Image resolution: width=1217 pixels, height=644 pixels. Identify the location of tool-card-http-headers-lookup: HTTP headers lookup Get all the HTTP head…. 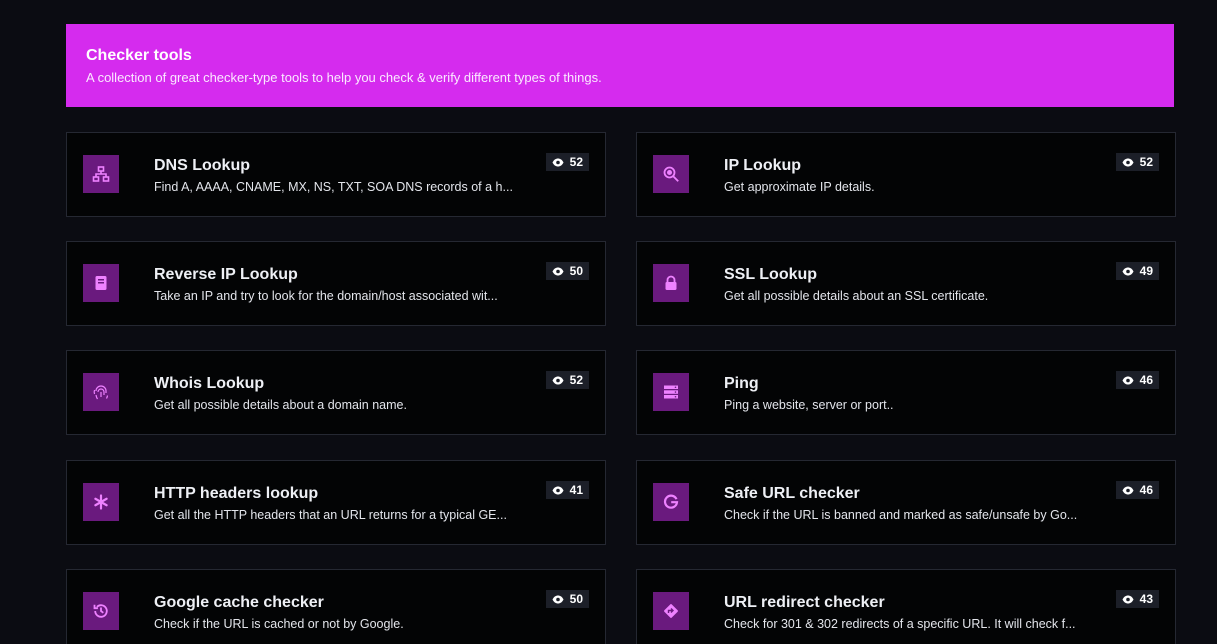
(336, 502).